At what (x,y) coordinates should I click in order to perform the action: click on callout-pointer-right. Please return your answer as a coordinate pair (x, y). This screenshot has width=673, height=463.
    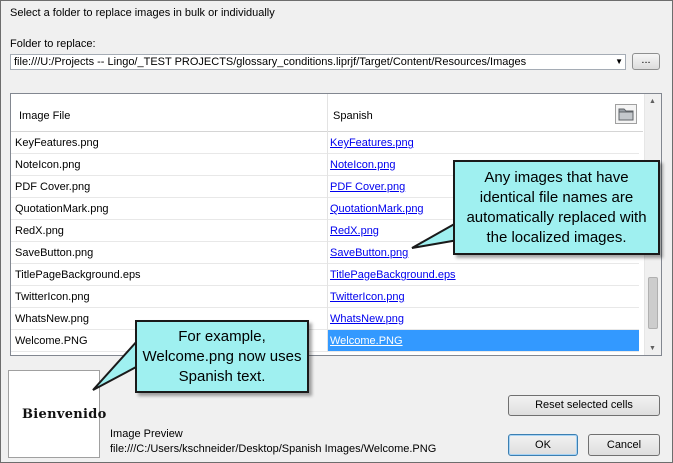
    Looking at the image, I should click on (435, 234).